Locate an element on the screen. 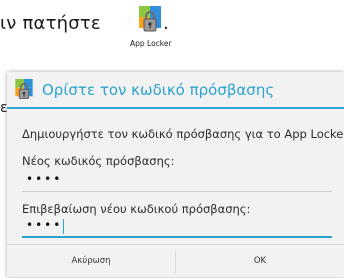 The width and height of the screenshot is (344, 278). dialog-header: Ορίστε τον κωδικό πρόσβασης is located at coordinates (175, 90).